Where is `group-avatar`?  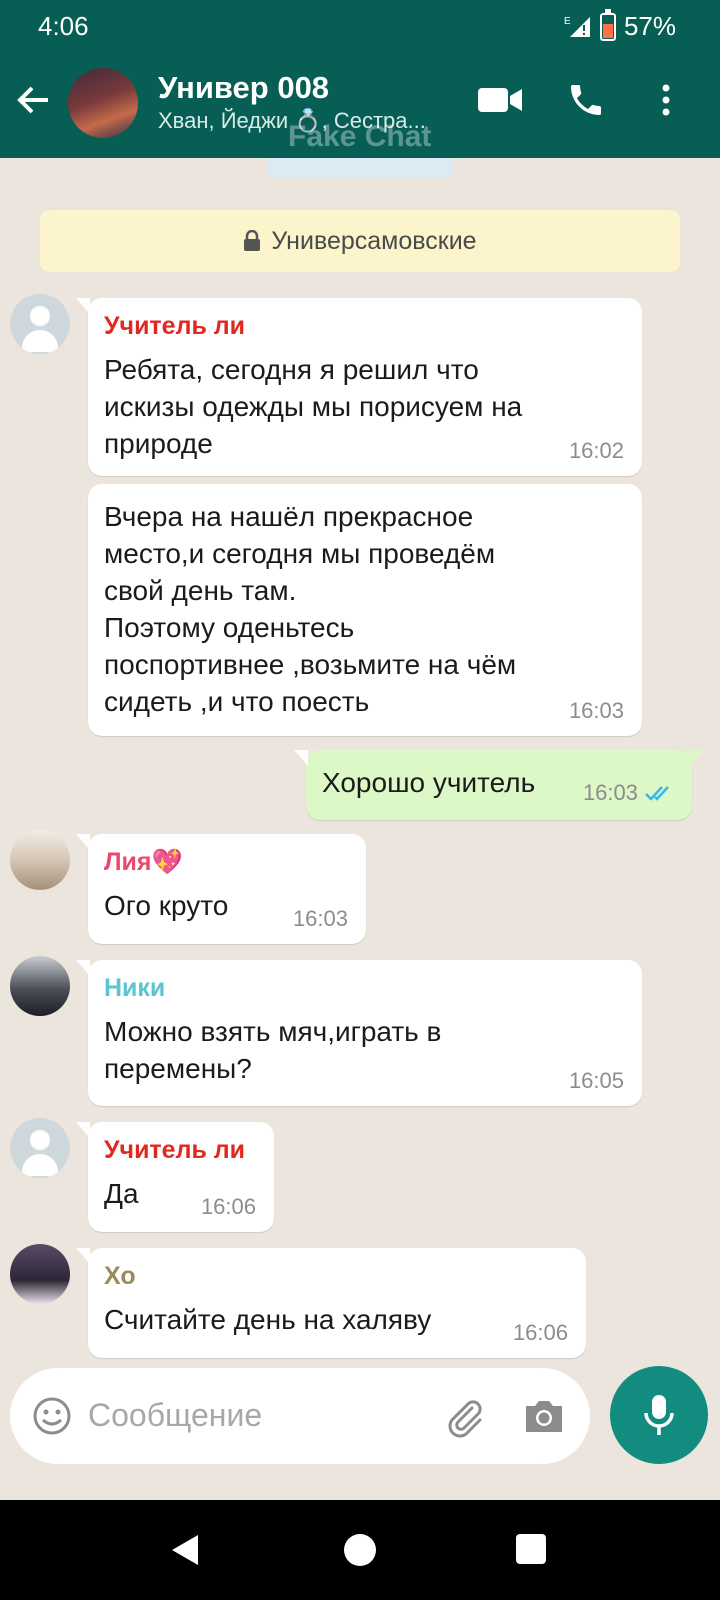 group-avatar is located at coordinates (103, 103).